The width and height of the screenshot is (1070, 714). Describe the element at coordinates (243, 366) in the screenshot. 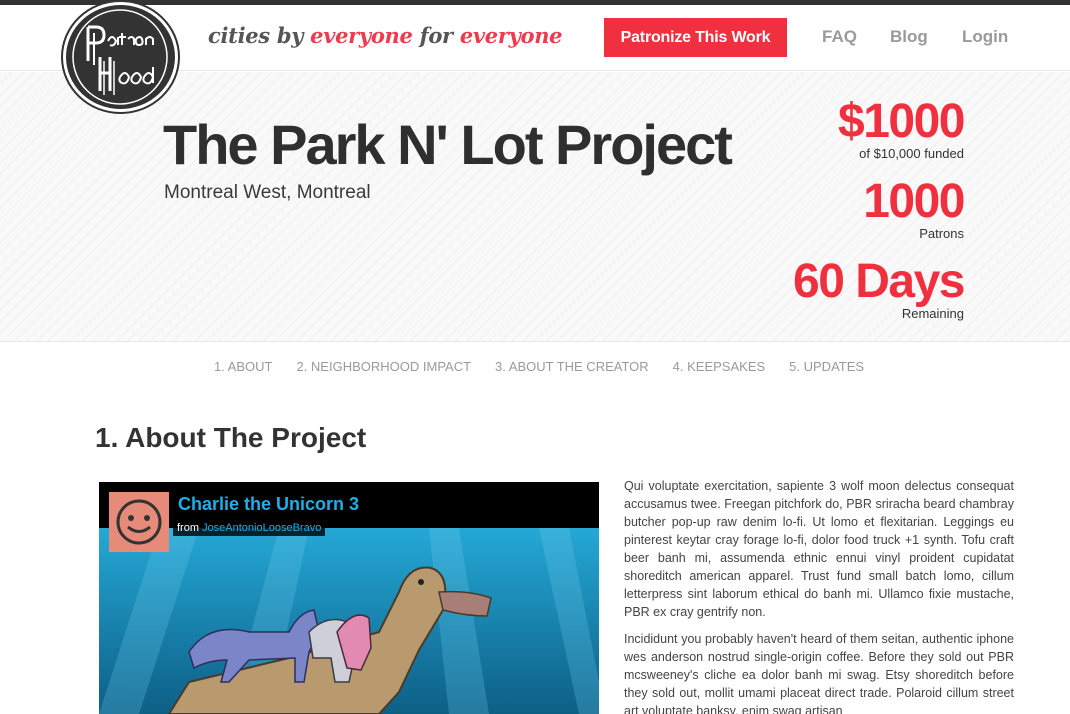

I see `tab-about: 1. ABOUT` at that location.